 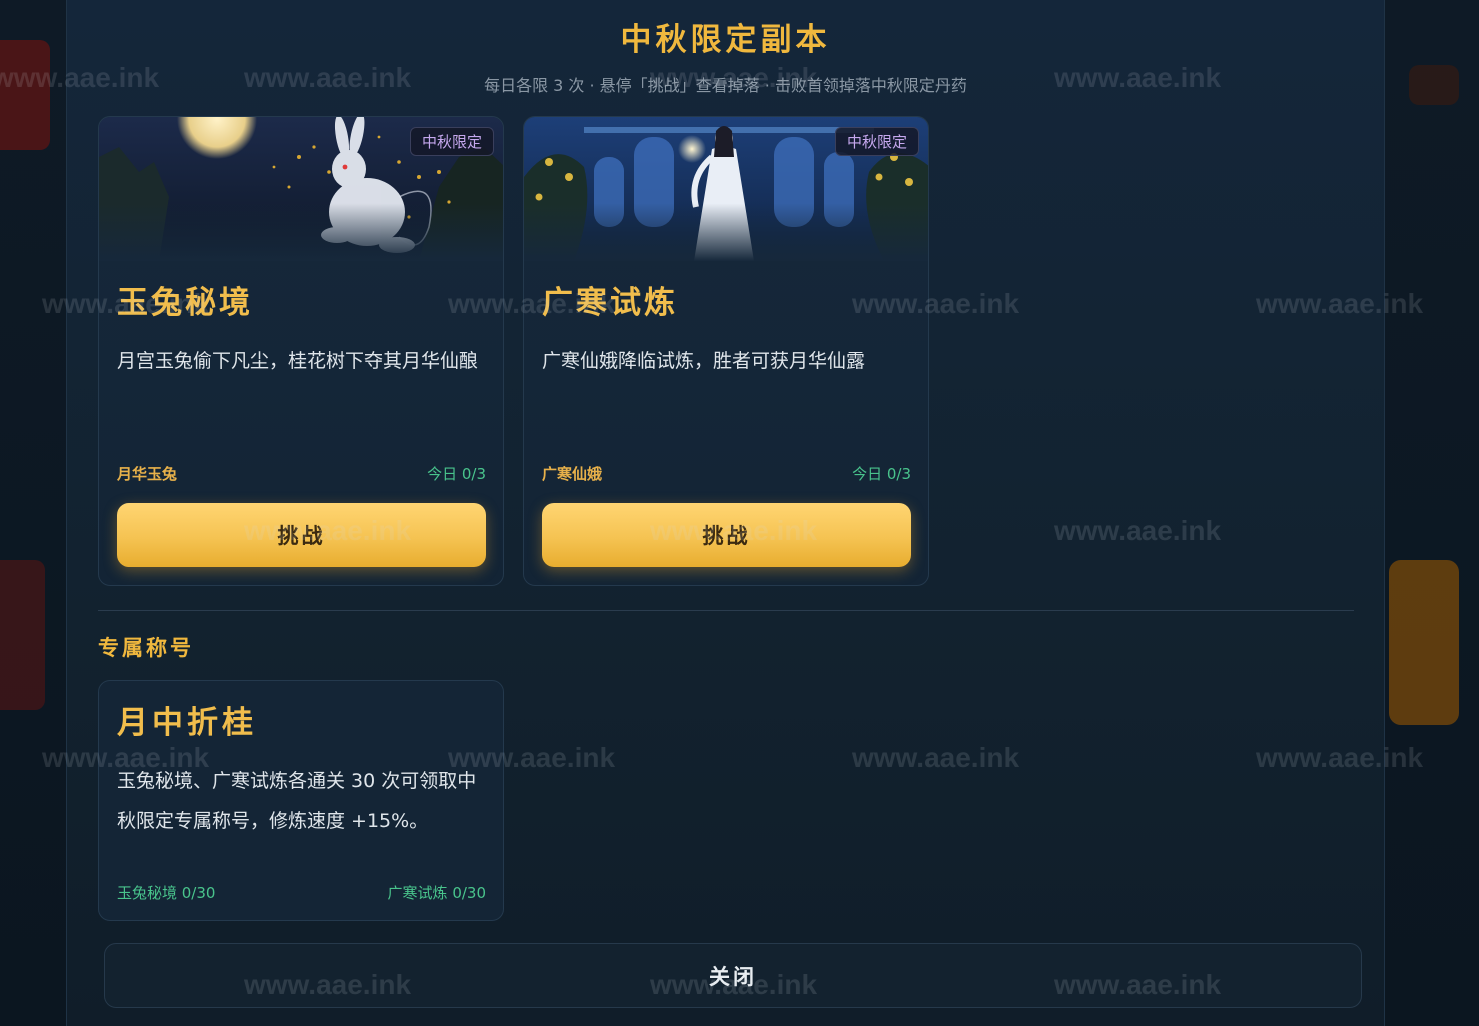 I want to click on progress-guanghan: 广寒试炼 0/30, so click(x=436, y=893).